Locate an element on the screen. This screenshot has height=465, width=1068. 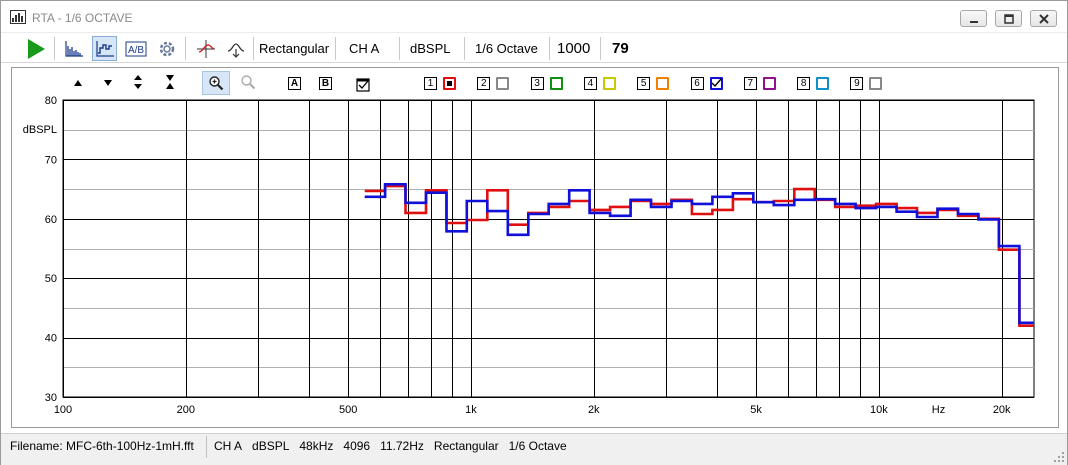
settings-button is located at coordinates (166, 48).